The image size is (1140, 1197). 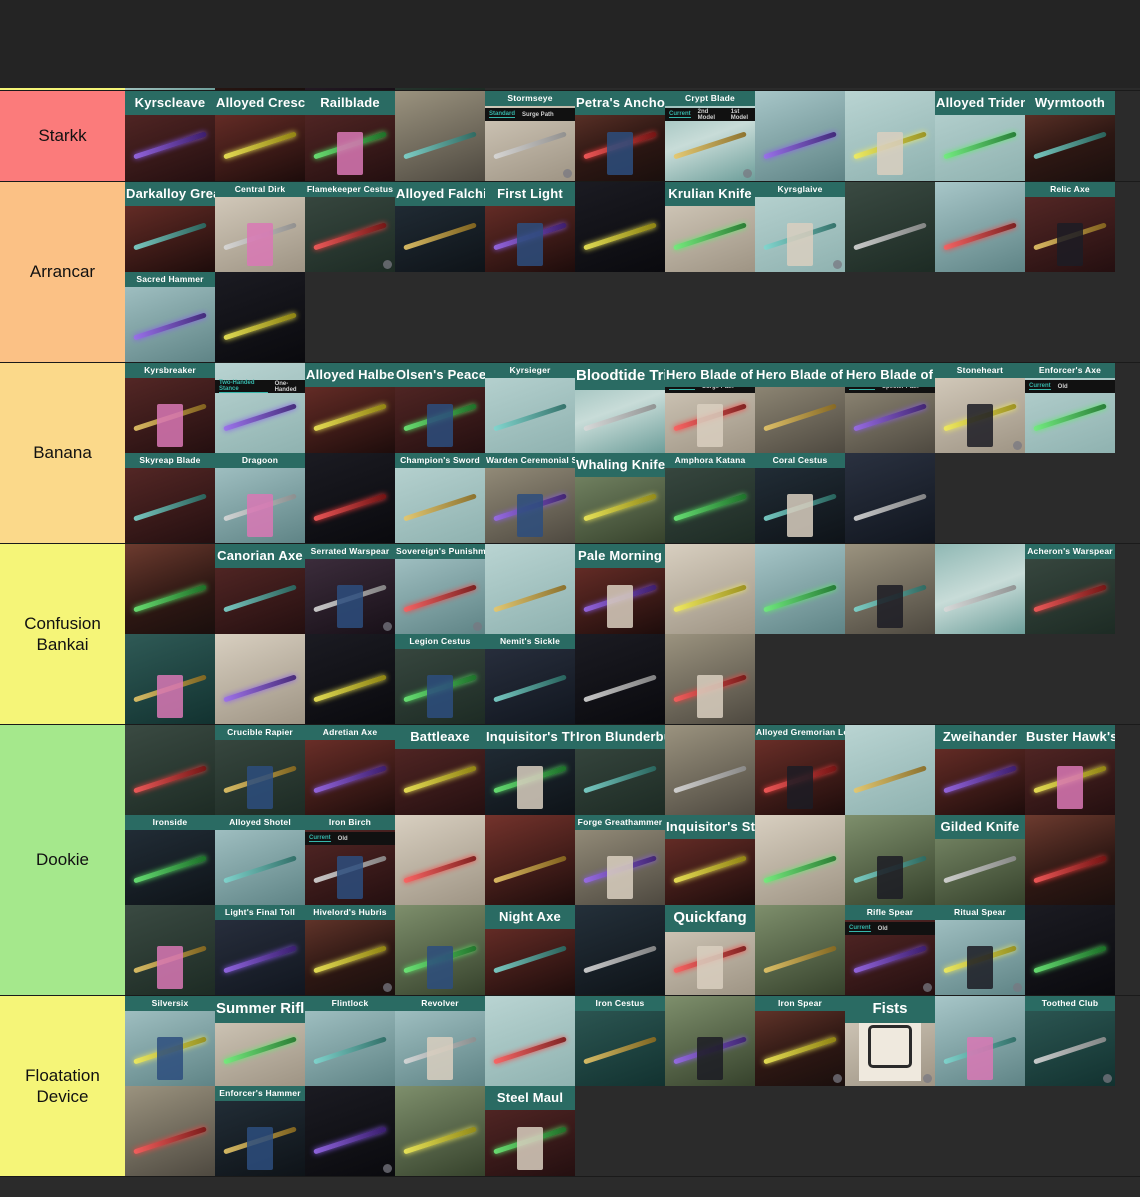 What do you see at coordinates (62, 272) in the screenshot?
I see `tier-label: Arrancar` at bounding box center [62, 272].